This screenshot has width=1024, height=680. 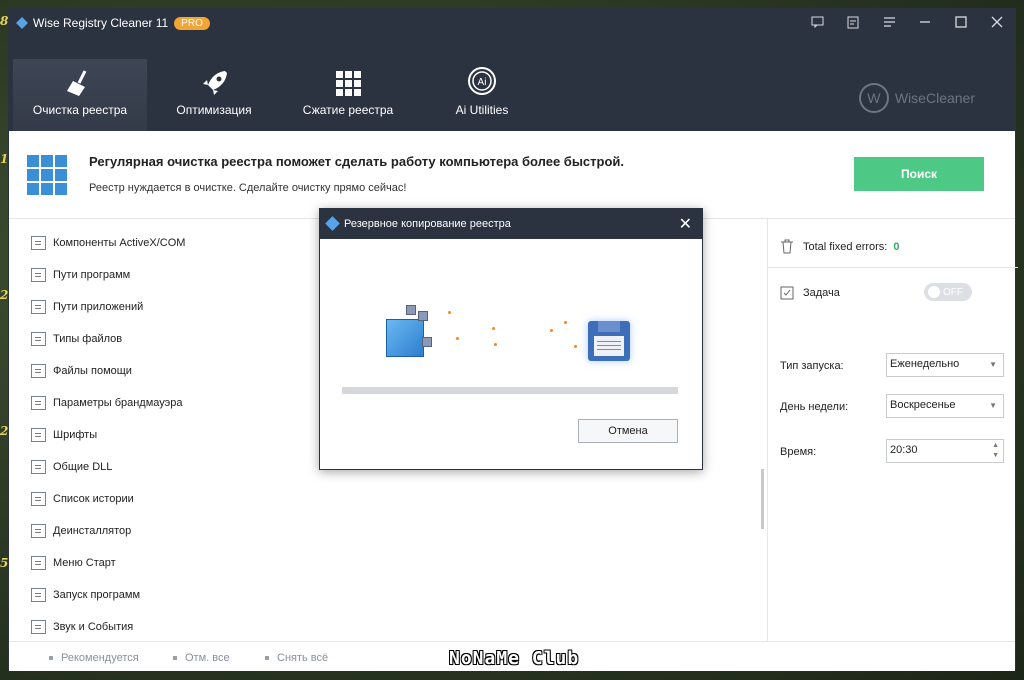 I want to click on feedback-icon, so click(x=817, y=22).